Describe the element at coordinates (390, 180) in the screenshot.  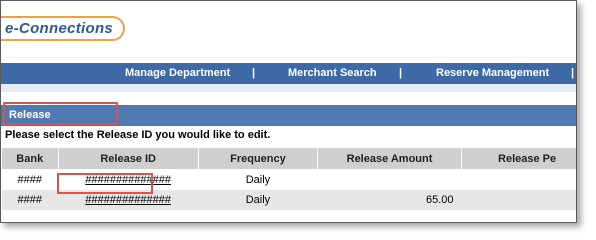
I see `cell-amount` at that location.